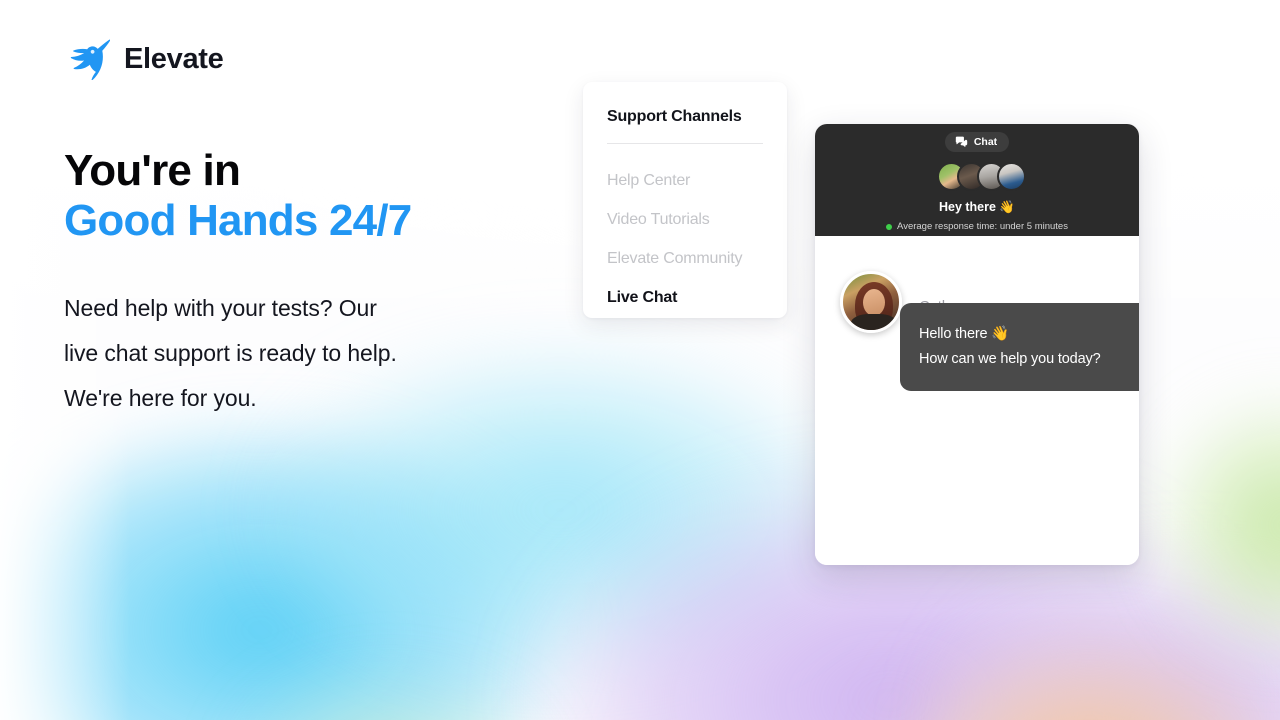  I want to click on brand-logo-group: Elevate, so click(144, 59).